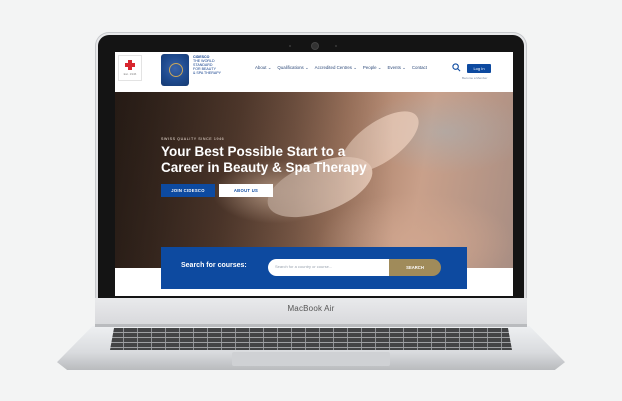 This screenshot has width=622, height=401. I want to click on become-member-link: Become a Member, so click(474, 78).